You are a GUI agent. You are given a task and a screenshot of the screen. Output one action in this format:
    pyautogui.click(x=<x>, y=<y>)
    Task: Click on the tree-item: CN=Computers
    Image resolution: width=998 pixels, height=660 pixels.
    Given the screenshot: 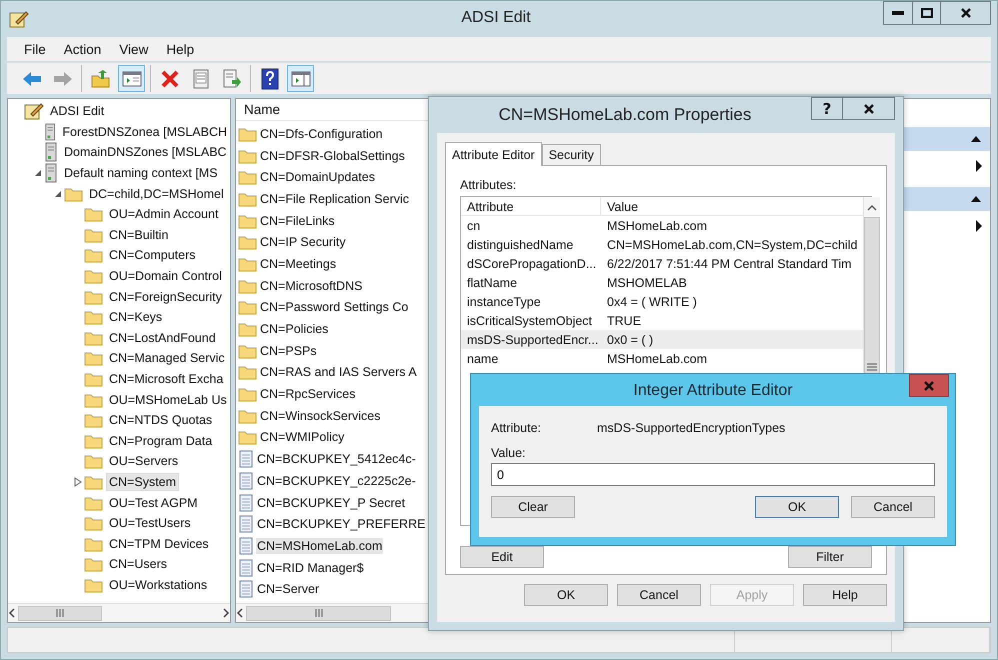 What is the action you would take?
    pyautogui.click(x=152, y=255)
    